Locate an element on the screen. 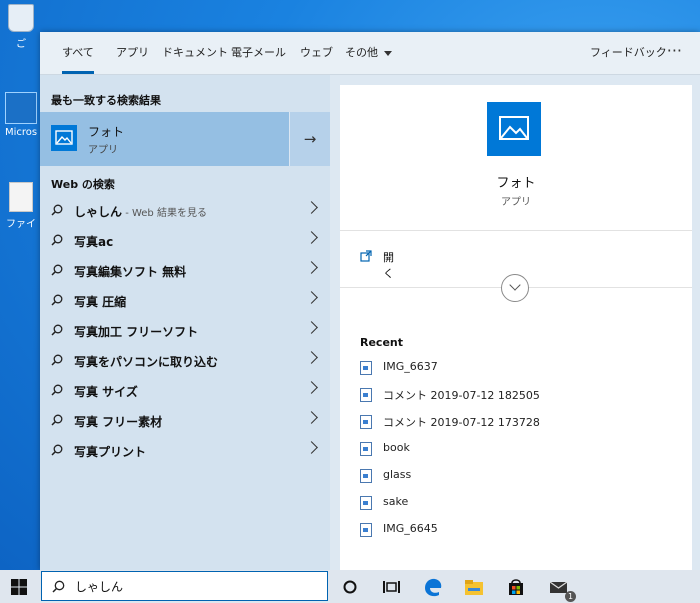  desktop-icon-edge: Micros is located at coordinates (21, 115).